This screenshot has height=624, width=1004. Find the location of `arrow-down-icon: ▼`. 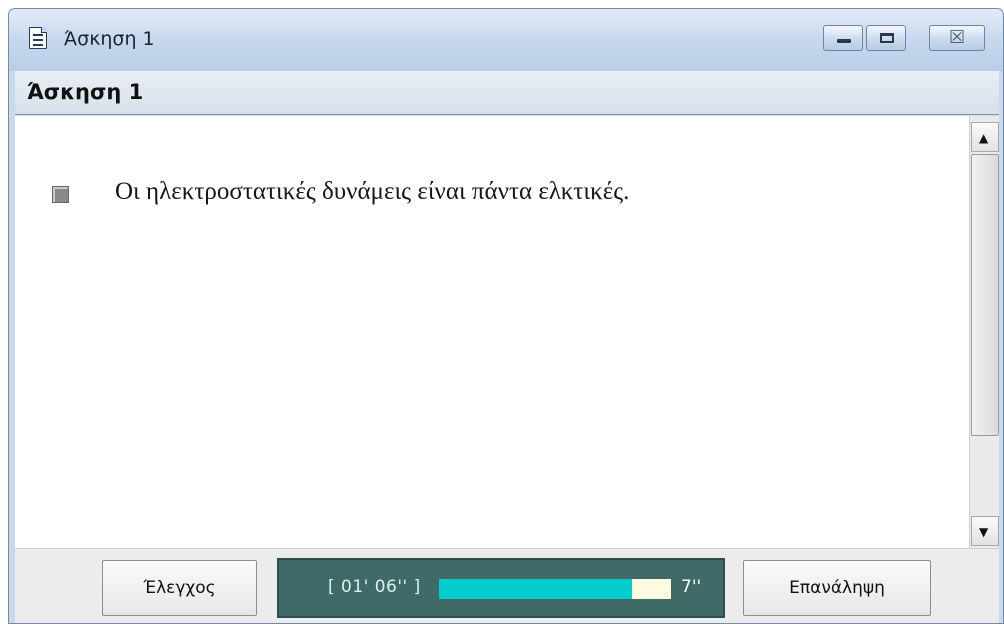

arrow-down-icon: ▼ is located at coordinates (984, 532).